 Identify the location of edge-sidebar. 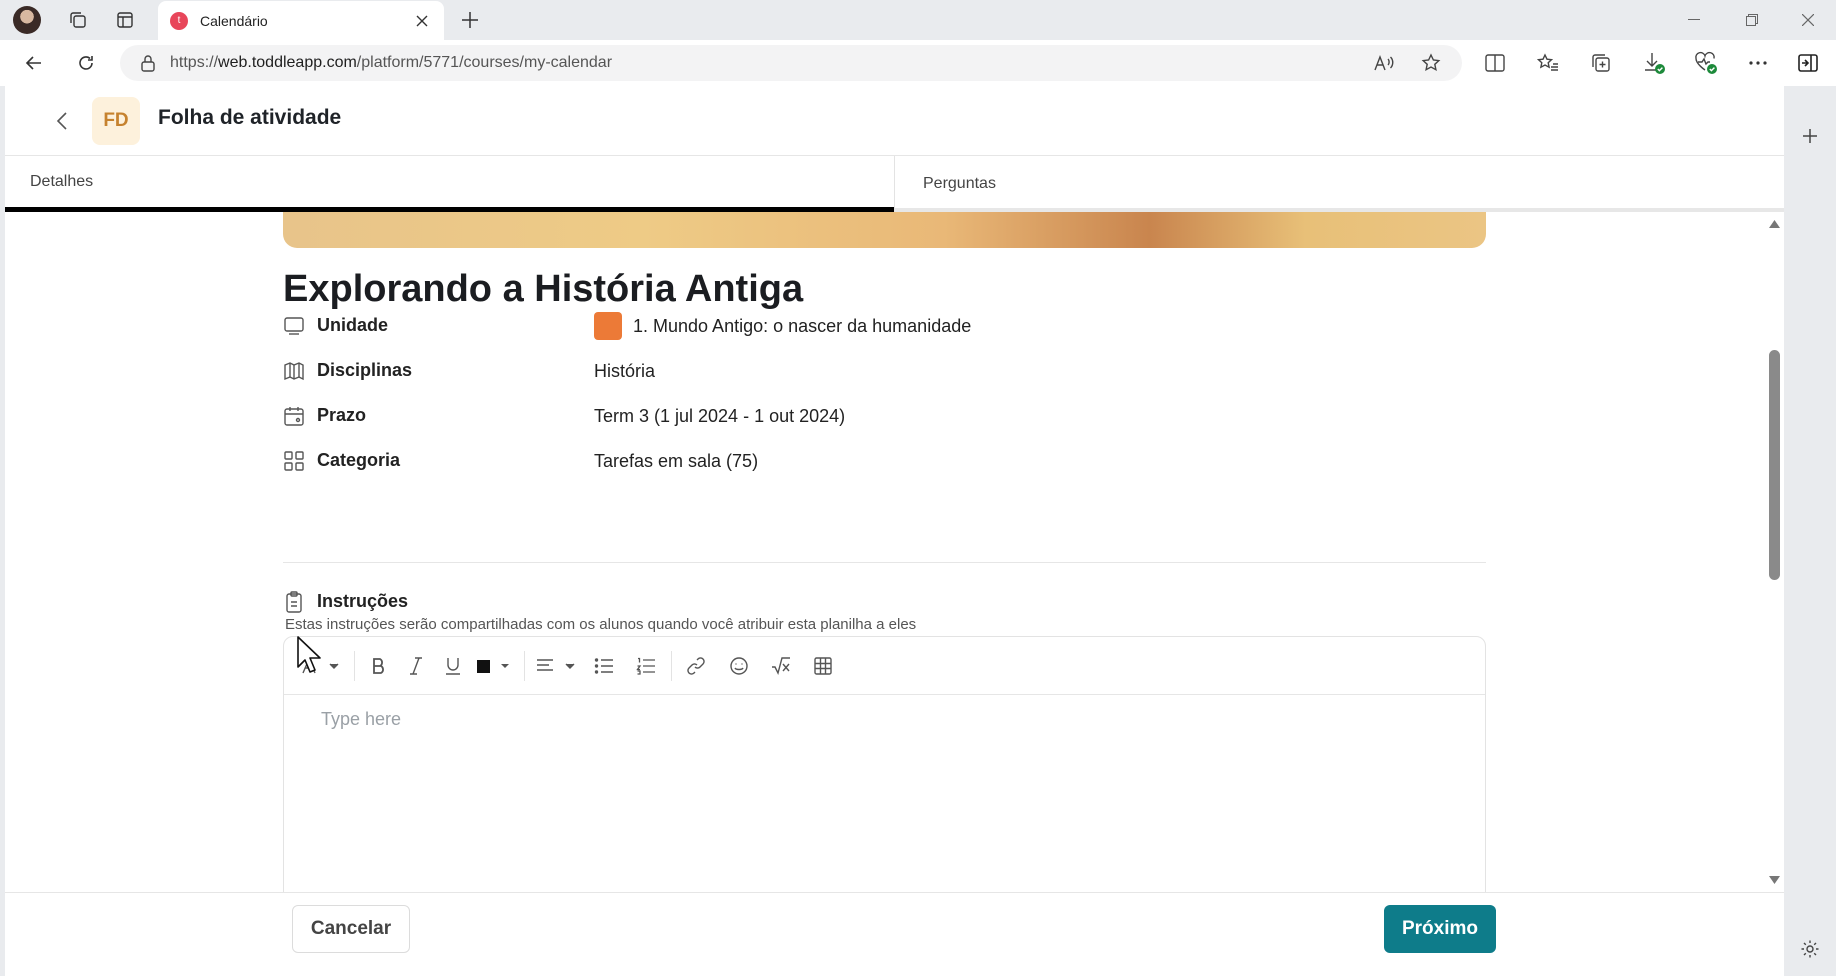
(1810, 531).